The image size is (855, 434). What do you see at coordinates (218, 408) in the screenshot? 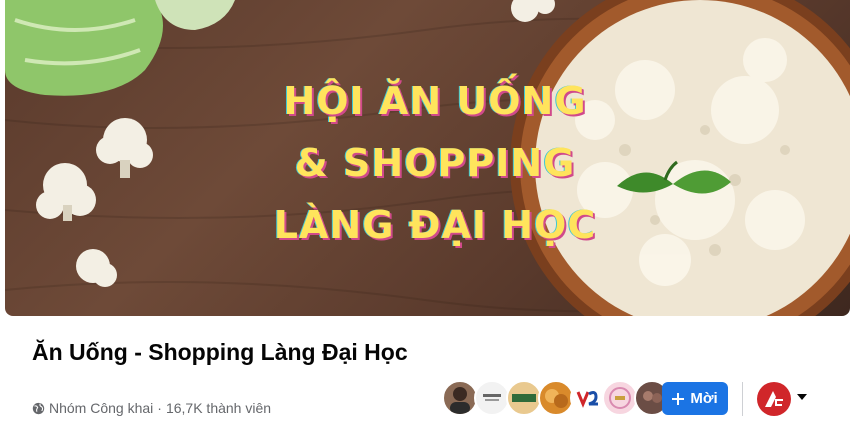
I see `member-count: 16,7K thành viên` at bounding box center [218, 408].